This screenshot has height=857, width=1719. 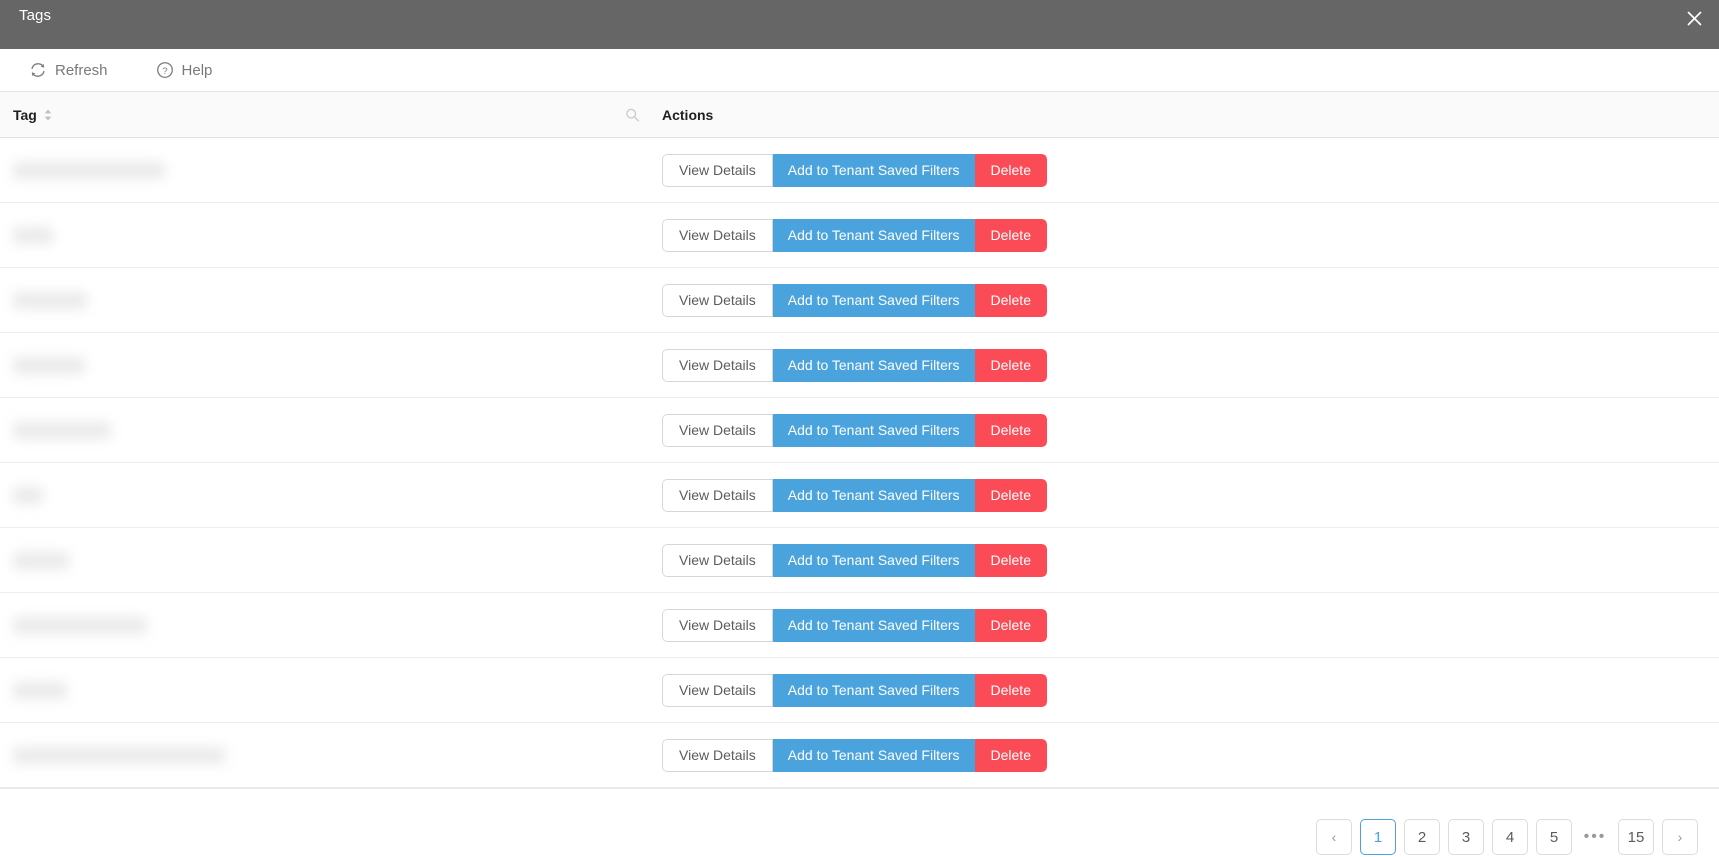 I want to click on refresh-button: Refresh, so click(x=68, y=70).